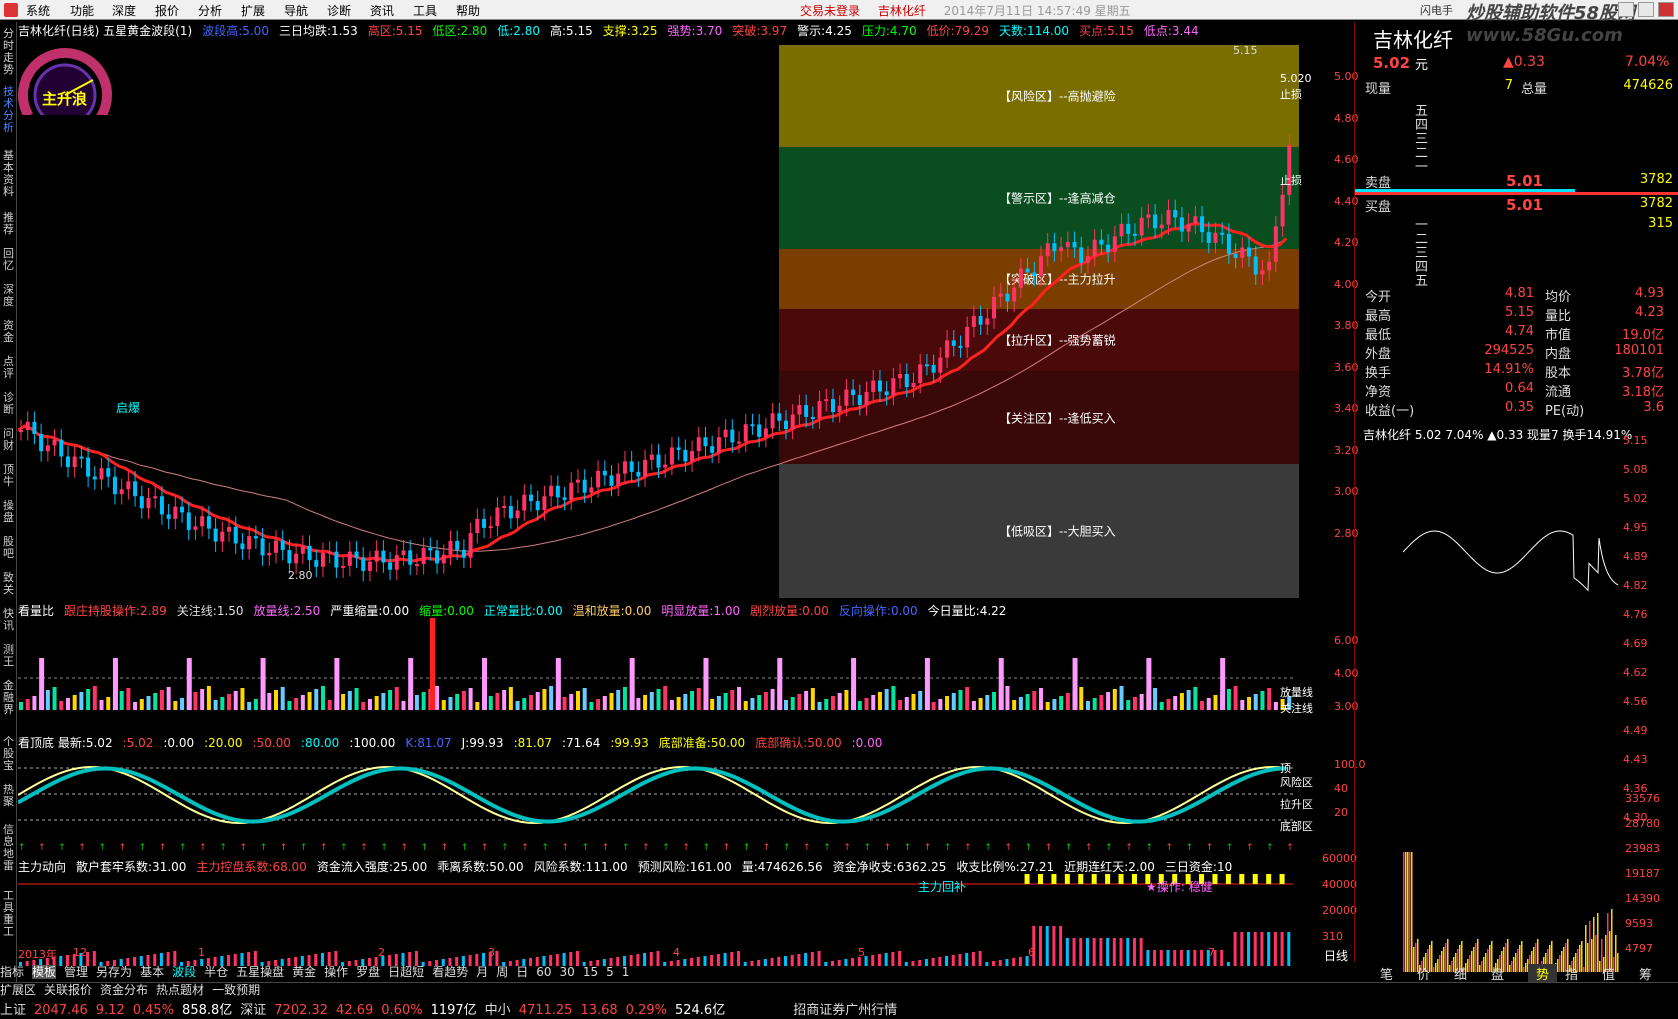 The height and width of the screenshot is (1019, 1678). Describe the element at coordinates (167, 10) in the screenshot. I see `menu-quote: 报价` at that location.